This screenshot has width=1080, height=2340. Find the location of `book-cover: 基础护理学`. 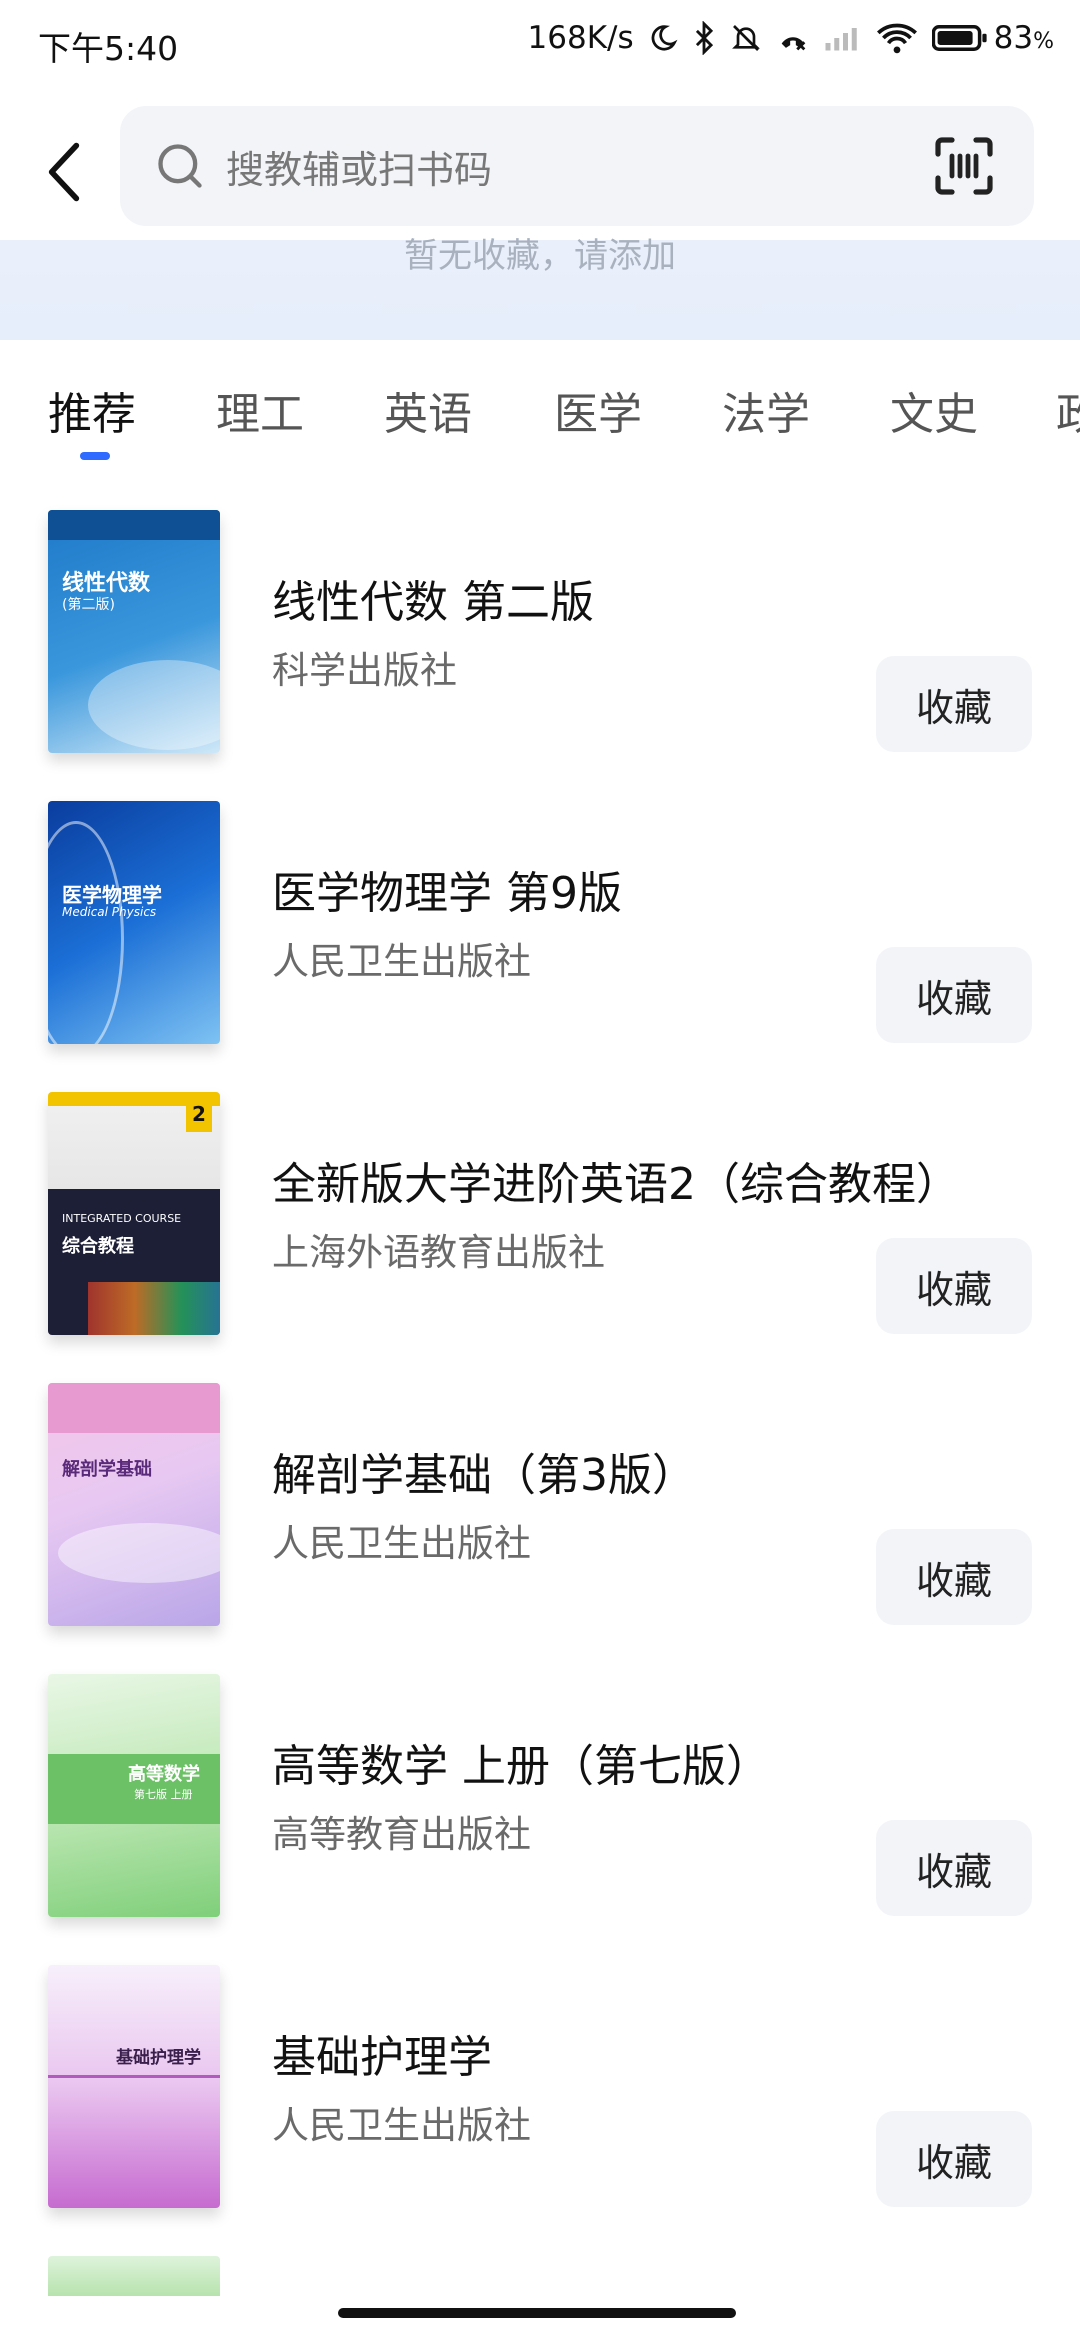

book-cover: 基础护理学 is located at coordinates (134, 2086).